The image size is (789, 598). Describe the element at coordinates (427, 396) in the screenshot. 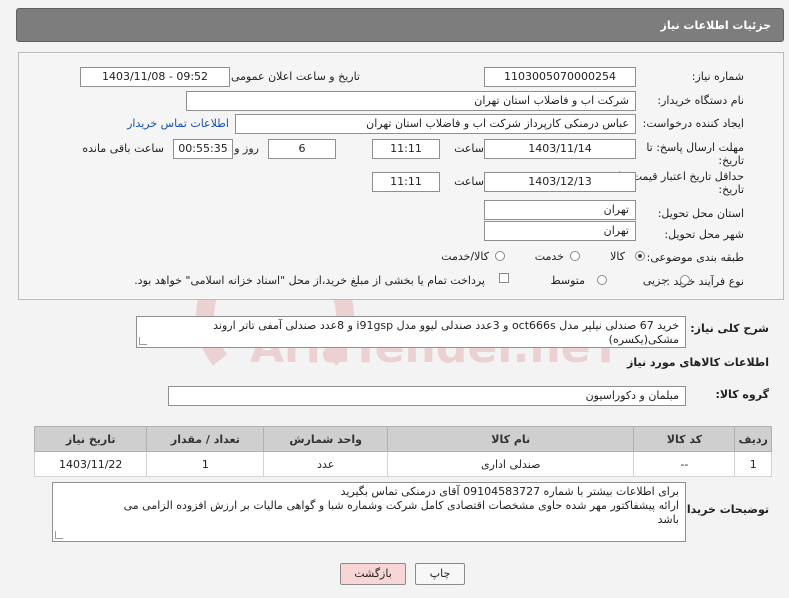

I see `goods-group-field: مبلمان و دکوراسیون` at that location.